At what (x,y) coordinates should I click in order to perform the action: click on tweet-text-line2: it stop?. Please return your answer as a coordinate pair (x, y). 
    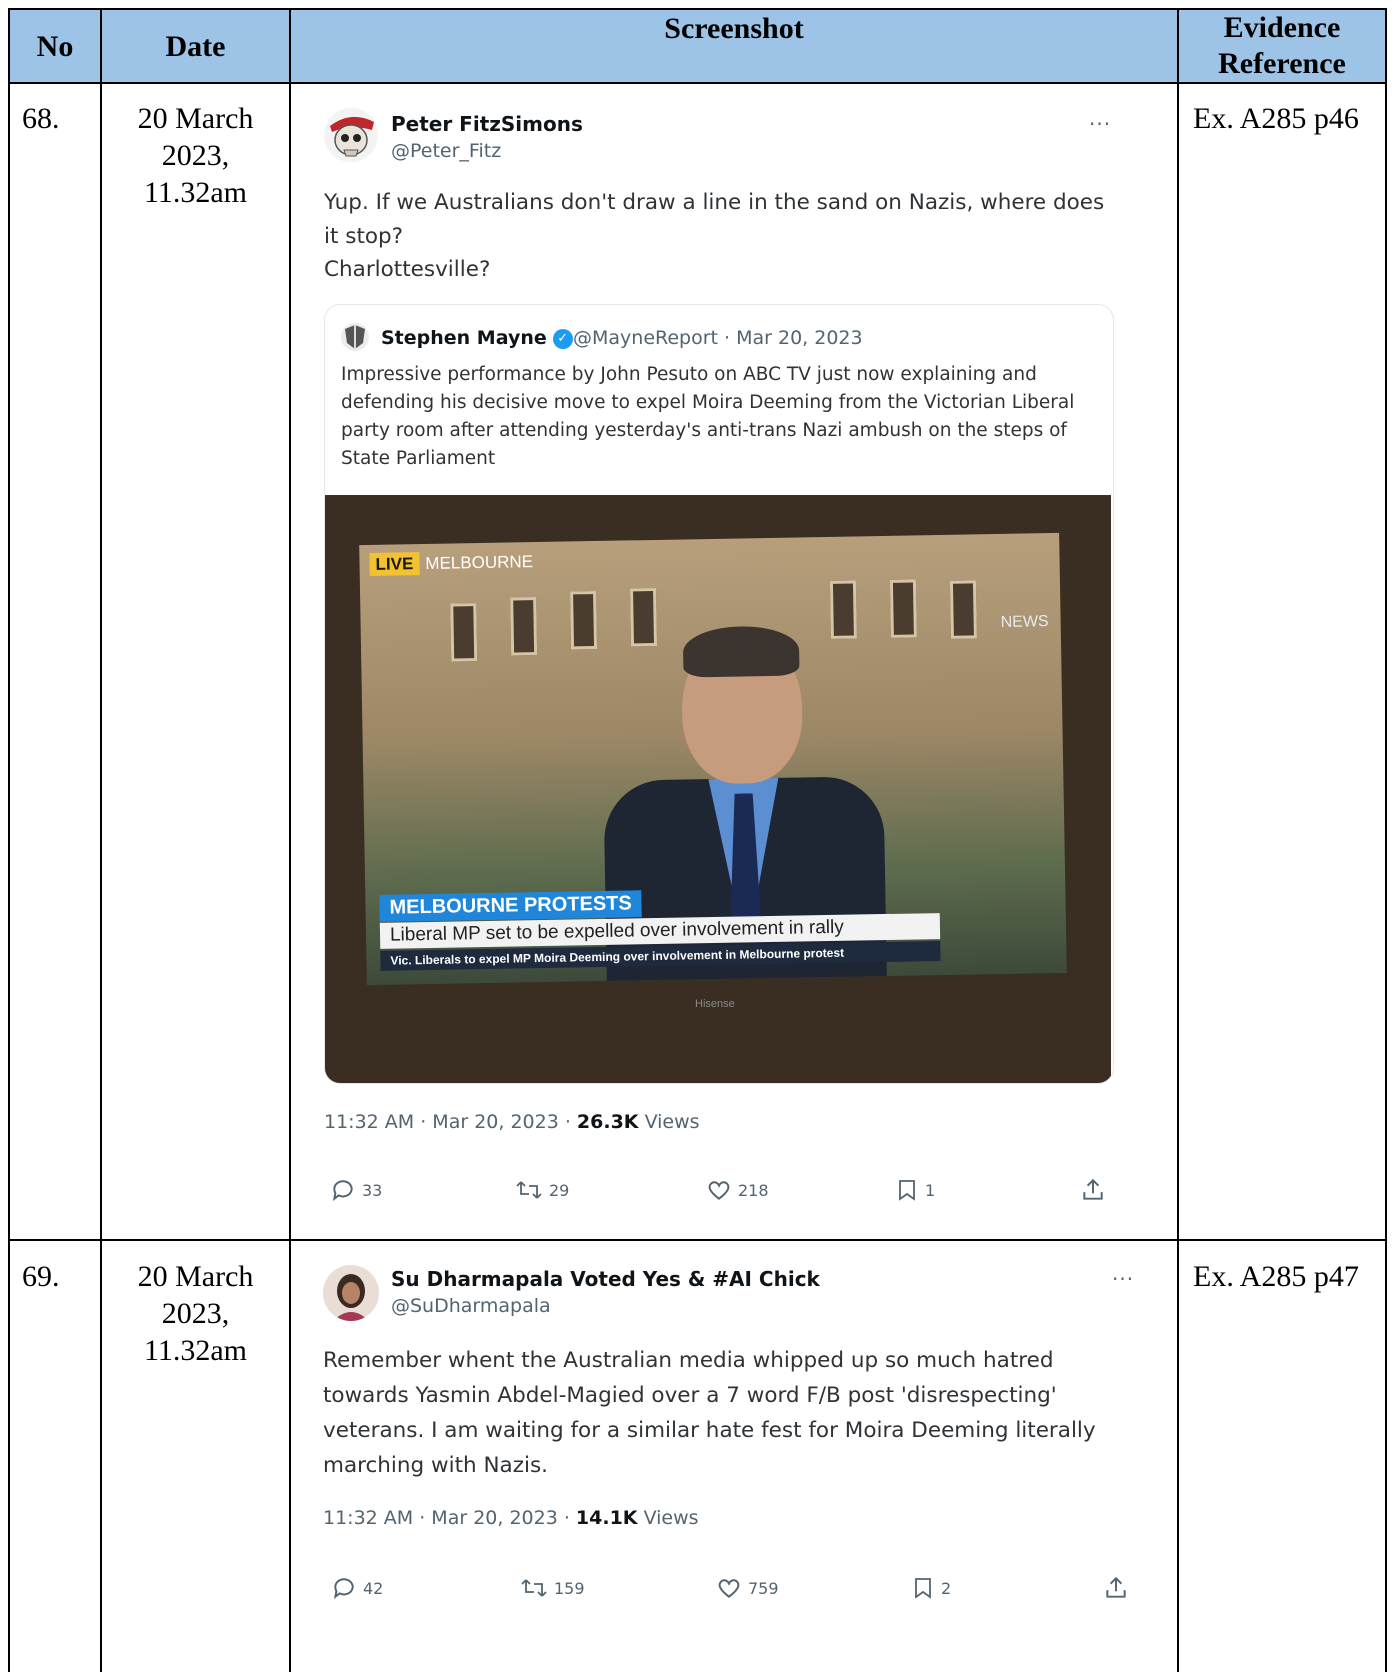
    Looking at the image, I should click on (364, 236).